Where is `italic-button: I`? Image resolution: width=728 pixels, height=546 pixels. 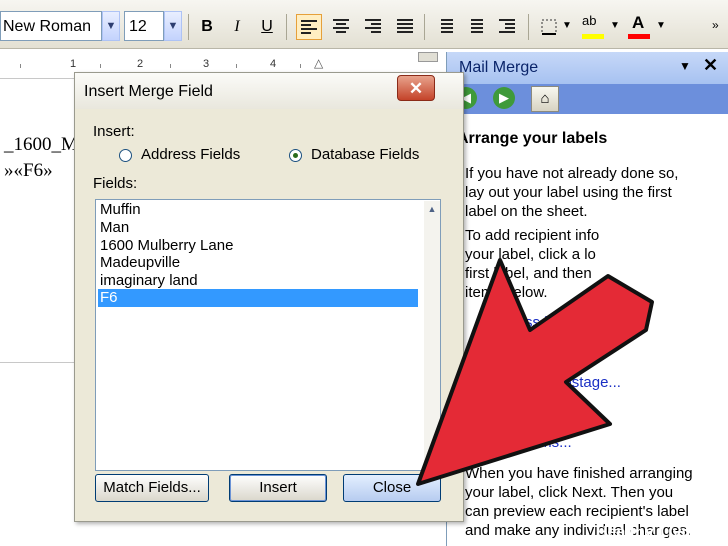 italic-button: I is located at coordinates (237, 27).